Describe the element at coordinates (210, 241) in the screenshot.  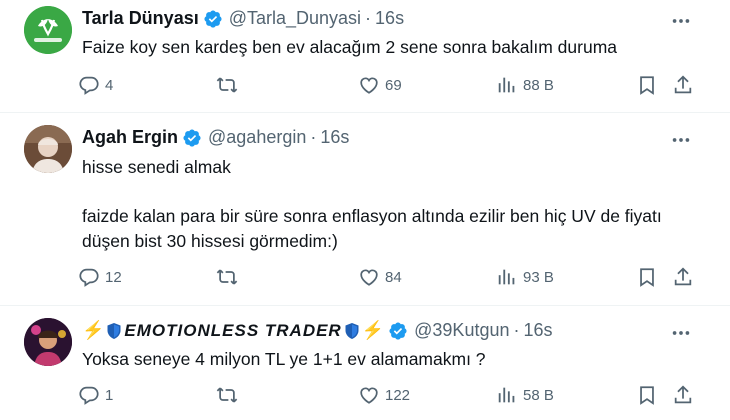
I see `tweet-text-line: düşen bist 30 hissesi görmedim:)` at that location.